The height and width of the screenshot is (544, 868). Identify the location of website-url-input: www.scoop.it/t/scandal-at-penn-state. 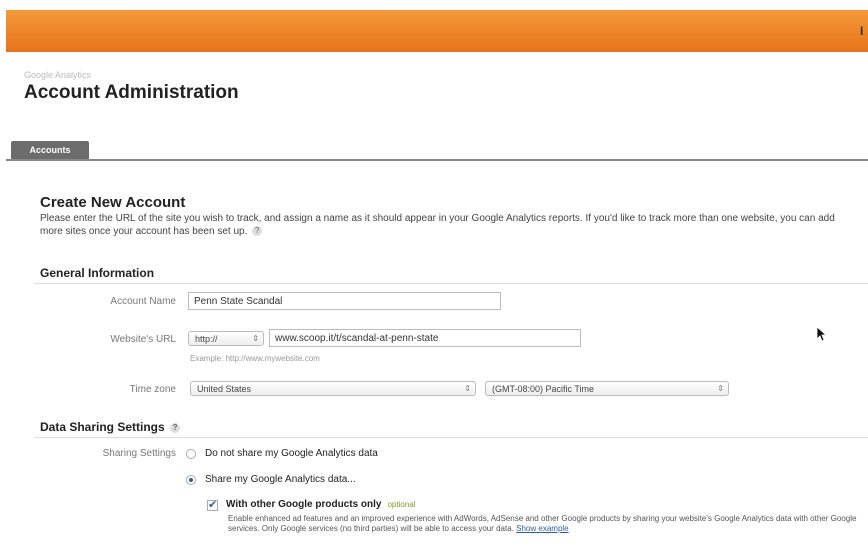
(425, 338).